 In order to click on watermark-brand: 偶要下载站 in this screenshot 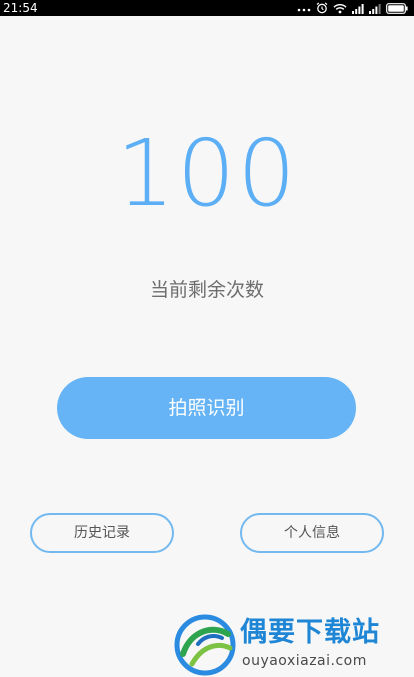, I will do `click(310, 632)`.